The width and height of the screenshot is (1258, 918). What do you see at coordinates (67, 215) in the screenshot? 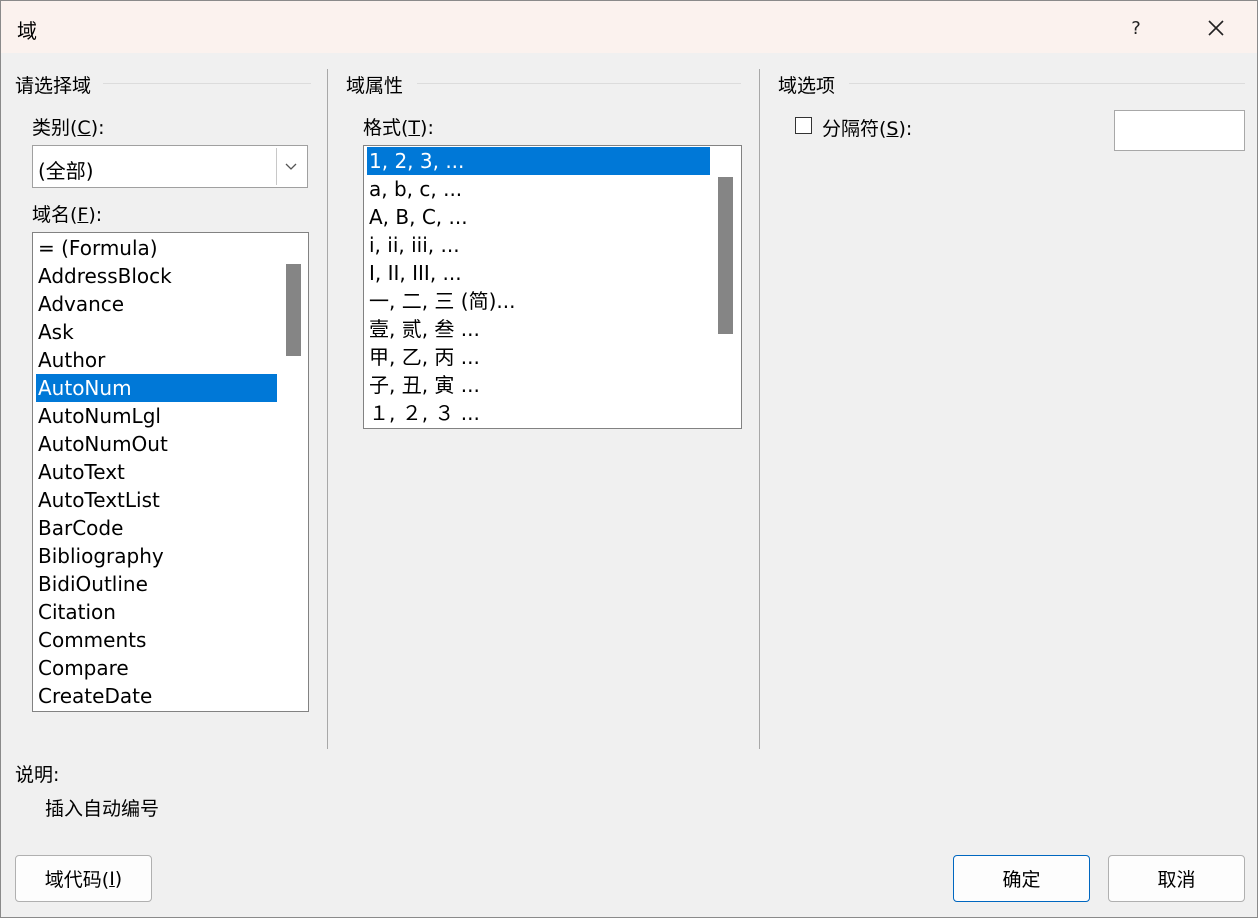
I see `field-name-label: 域名(F):` at bounding box center [67, 215].